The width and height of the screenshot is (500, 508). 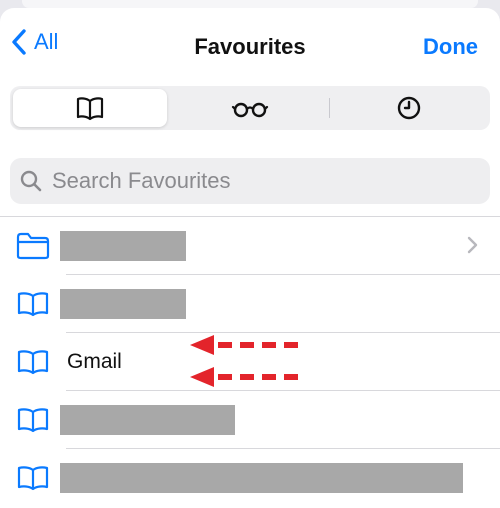 What do you see at coordinates (409, 108) in the screenshot?
I see `clock-icon` at bounding box center [409, 108].